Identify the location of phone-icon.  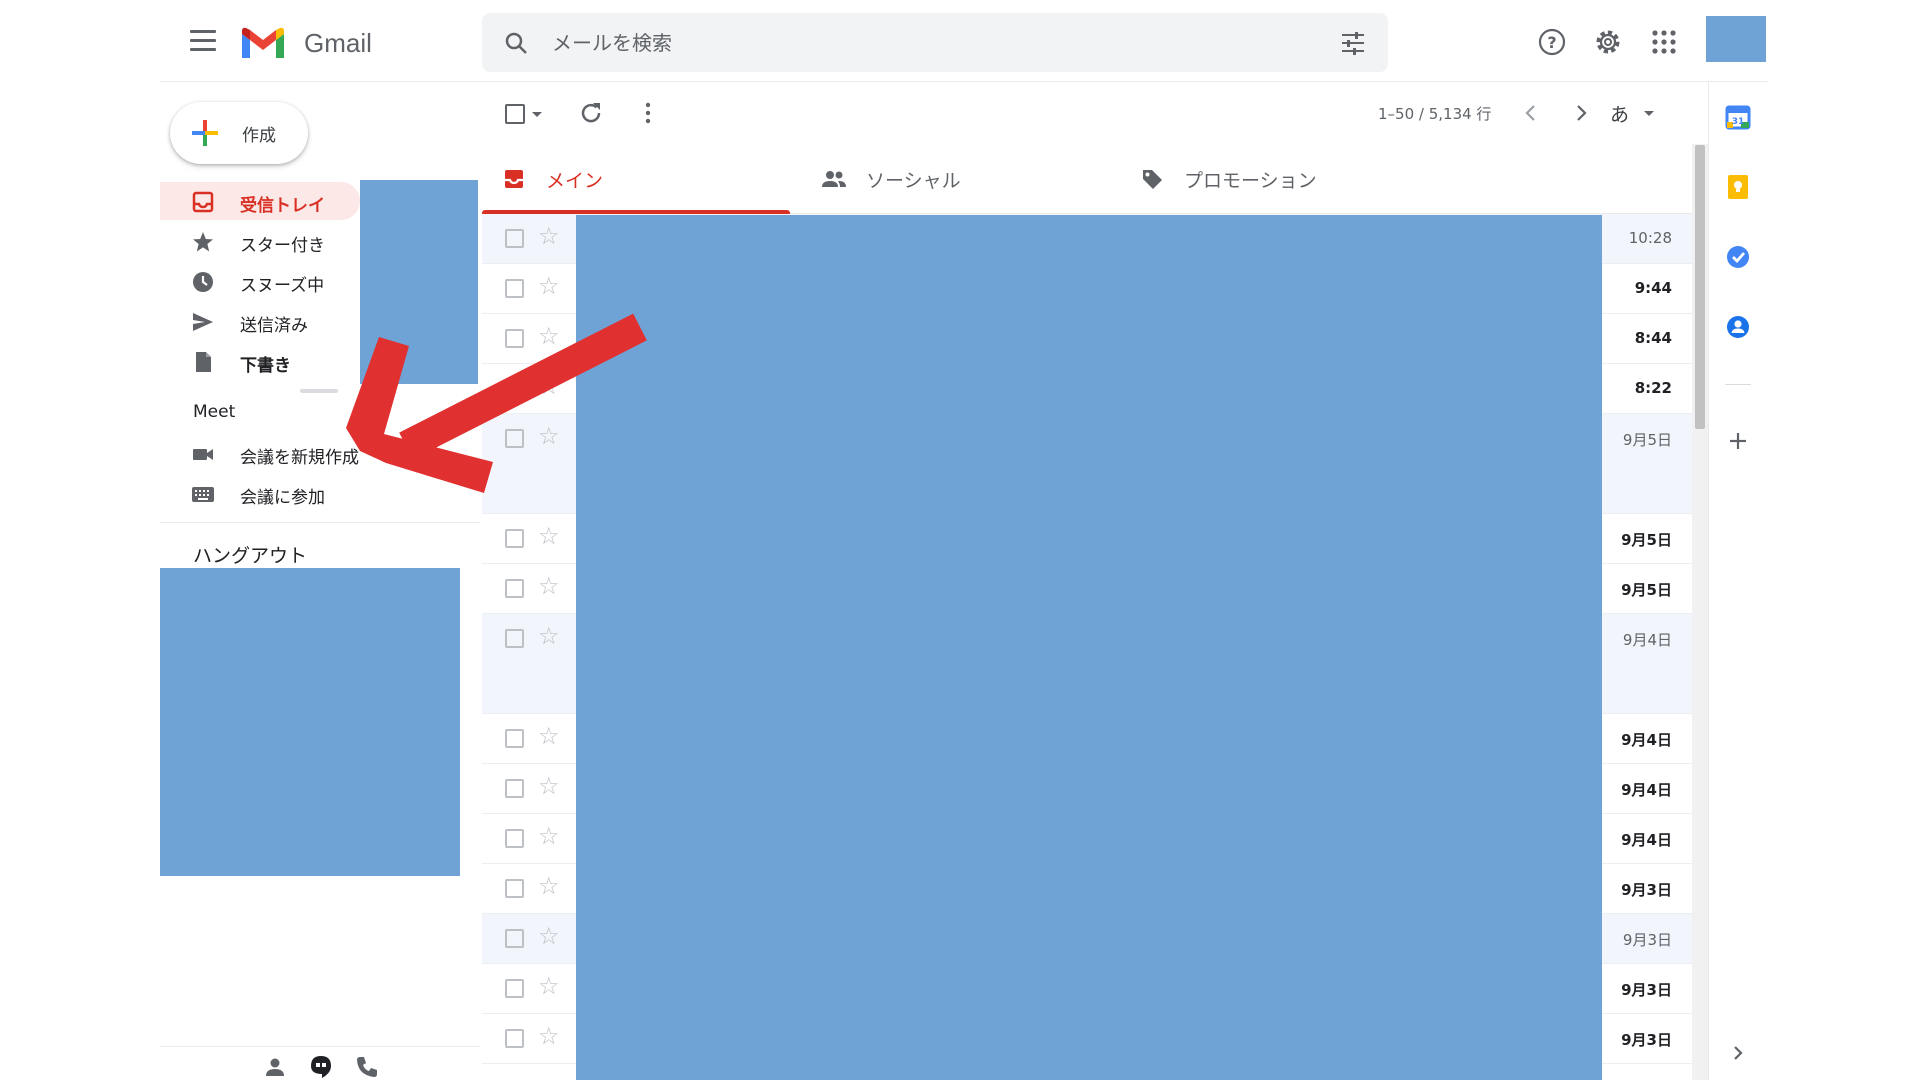
(367, 1067).